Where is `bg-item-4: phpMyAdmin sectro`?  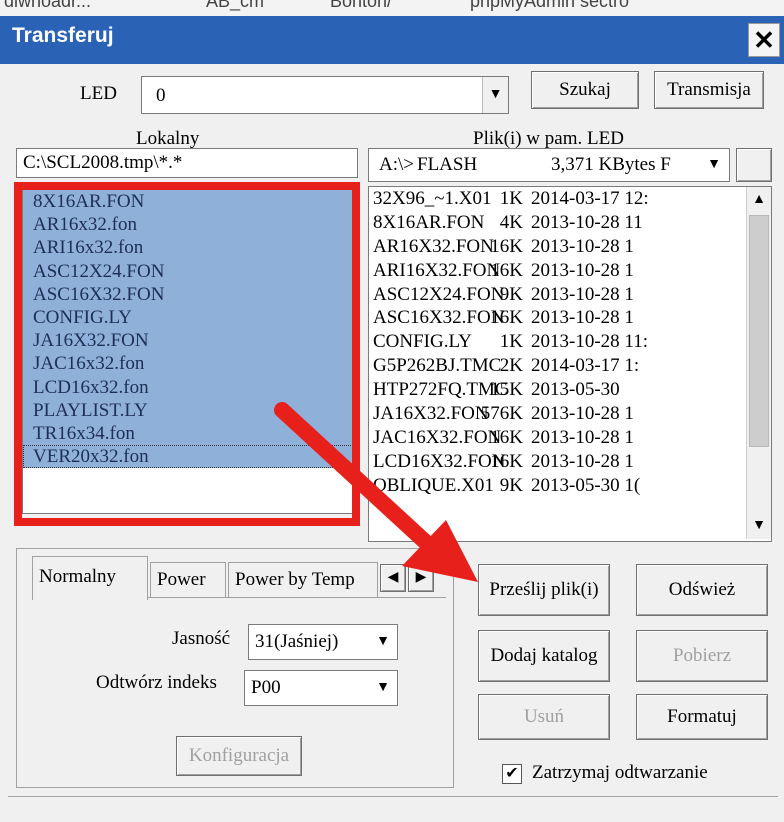
bg-item-4: phpMyAdmin sectro is located at coordinates (550, 5).